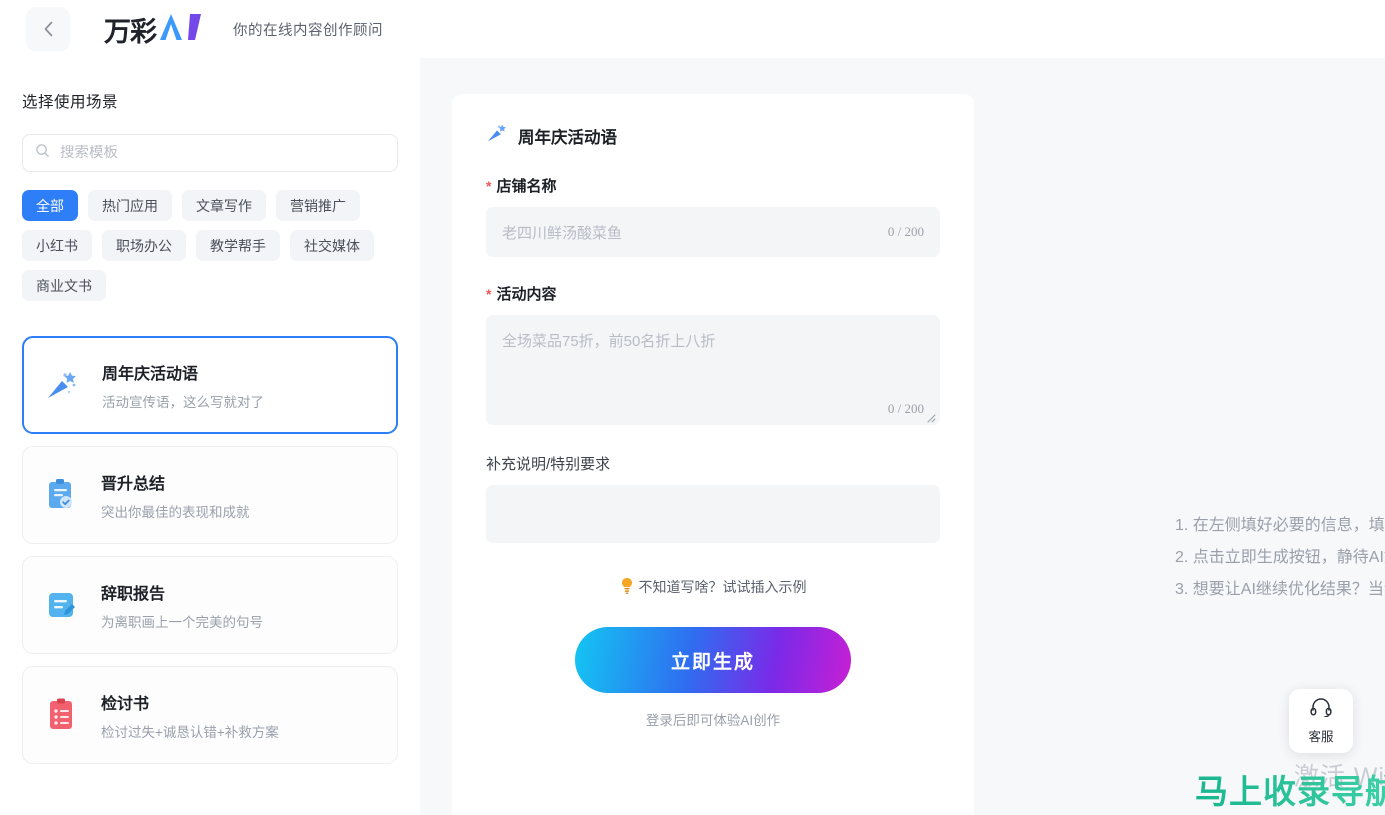 This screenshot has width=1385, height=815. What do you see at coordinates (183, 29) in the screenshot?
I see `brand-ai-mark` at bounding box center [183, 29].